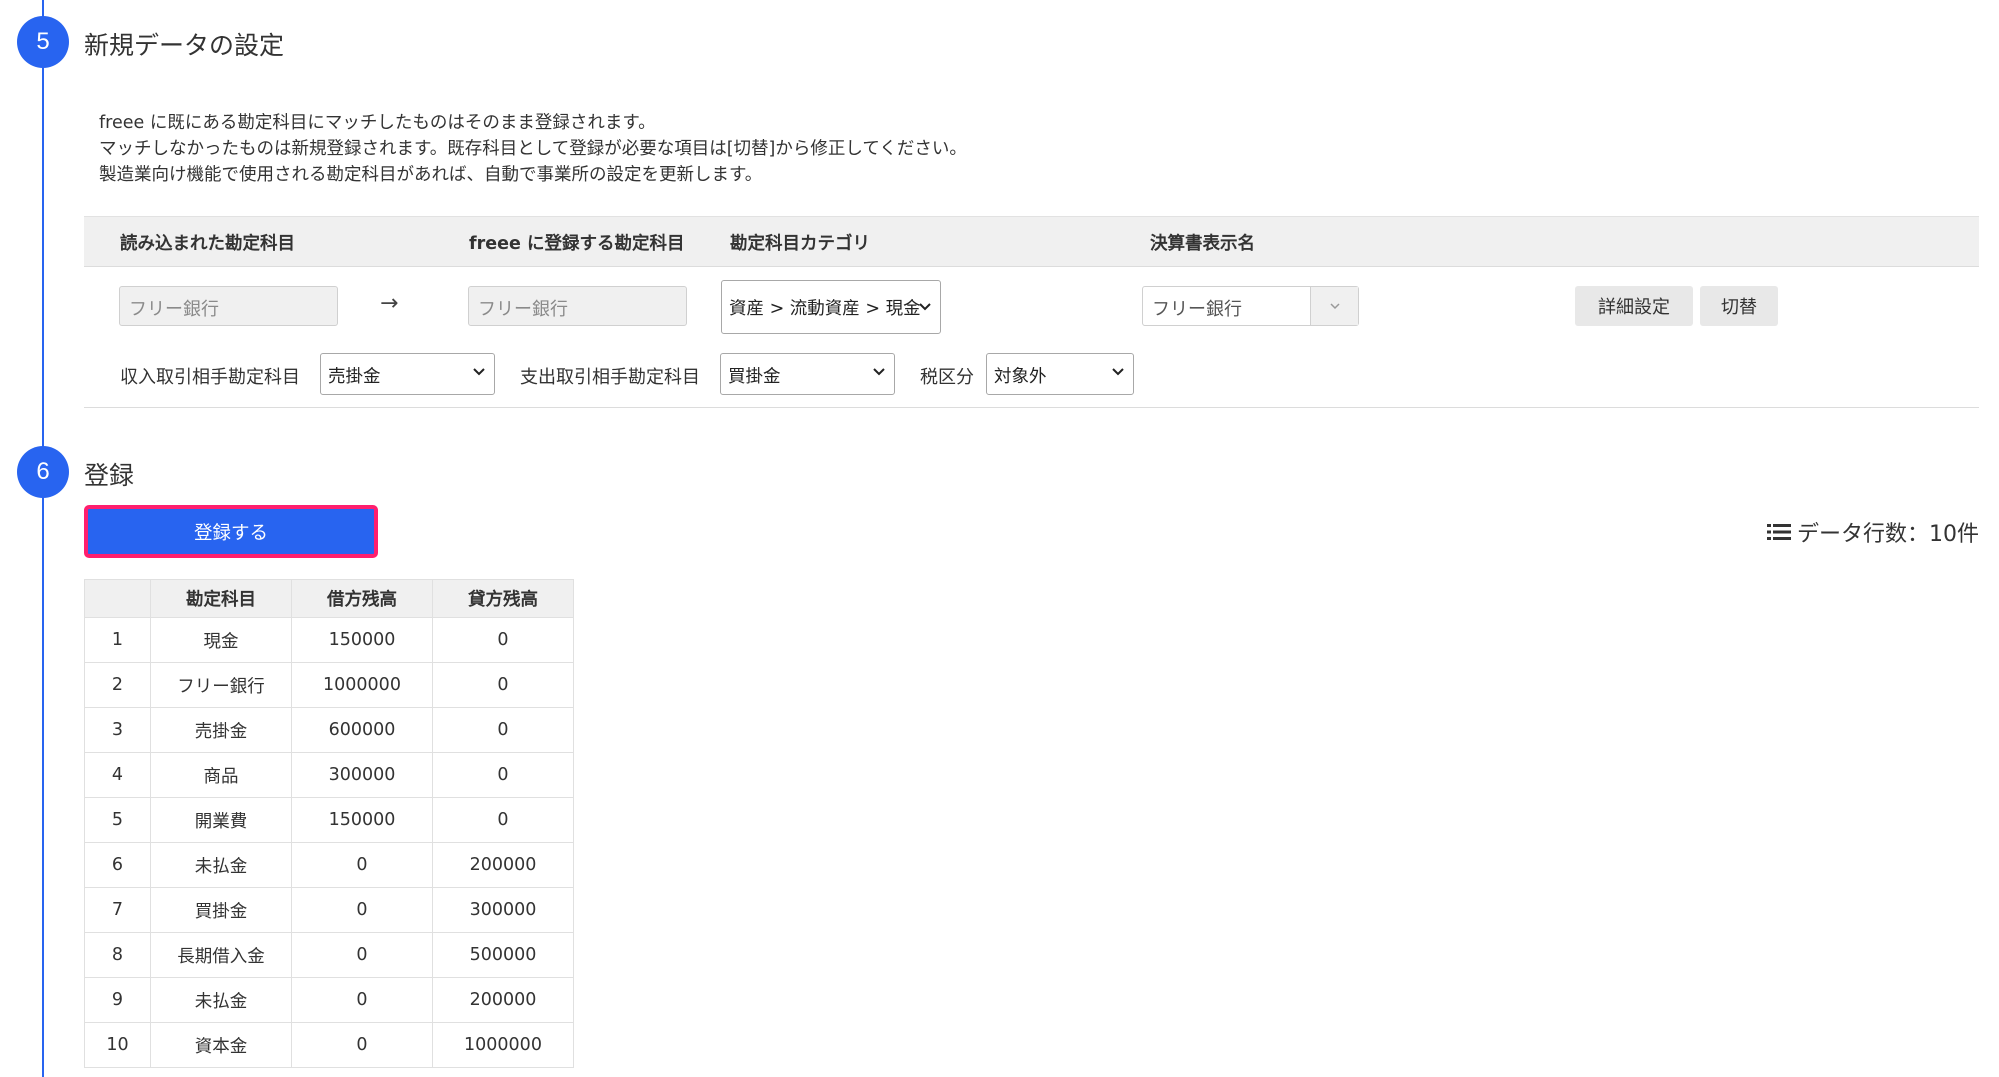 This screenshot has height=1077, width=1999. What do you see at coordinates (577, 306) in the screenshot?
I see `freee-account-field: フリー銀行` at bounding box center [577, 306].